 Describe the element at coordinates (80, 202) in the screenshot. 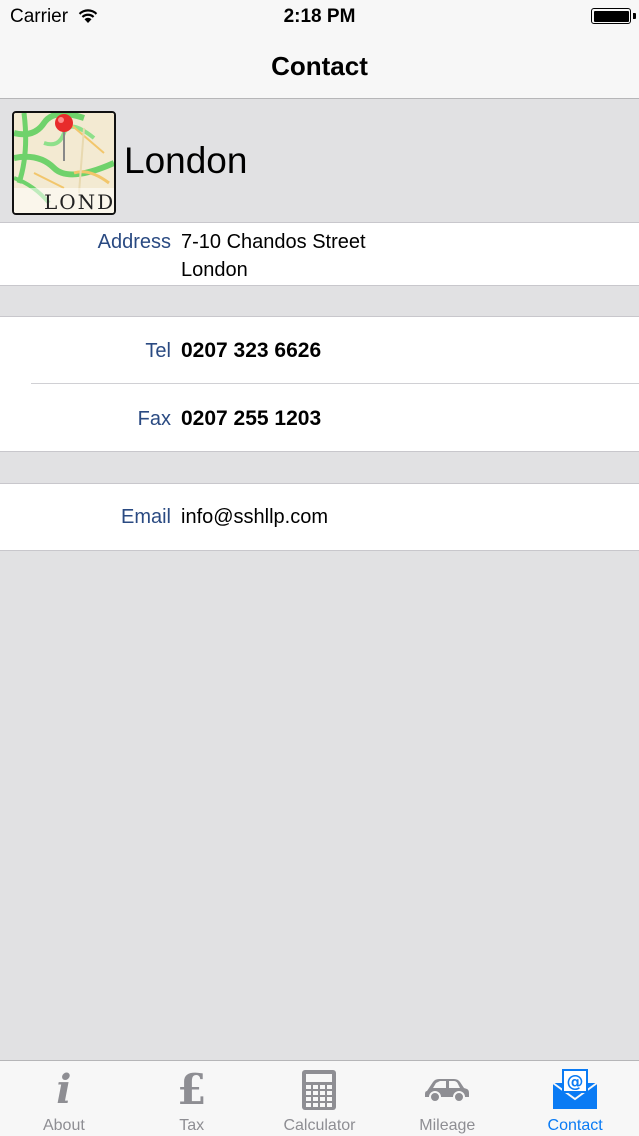

I see `map-label: LONDO` at that location.